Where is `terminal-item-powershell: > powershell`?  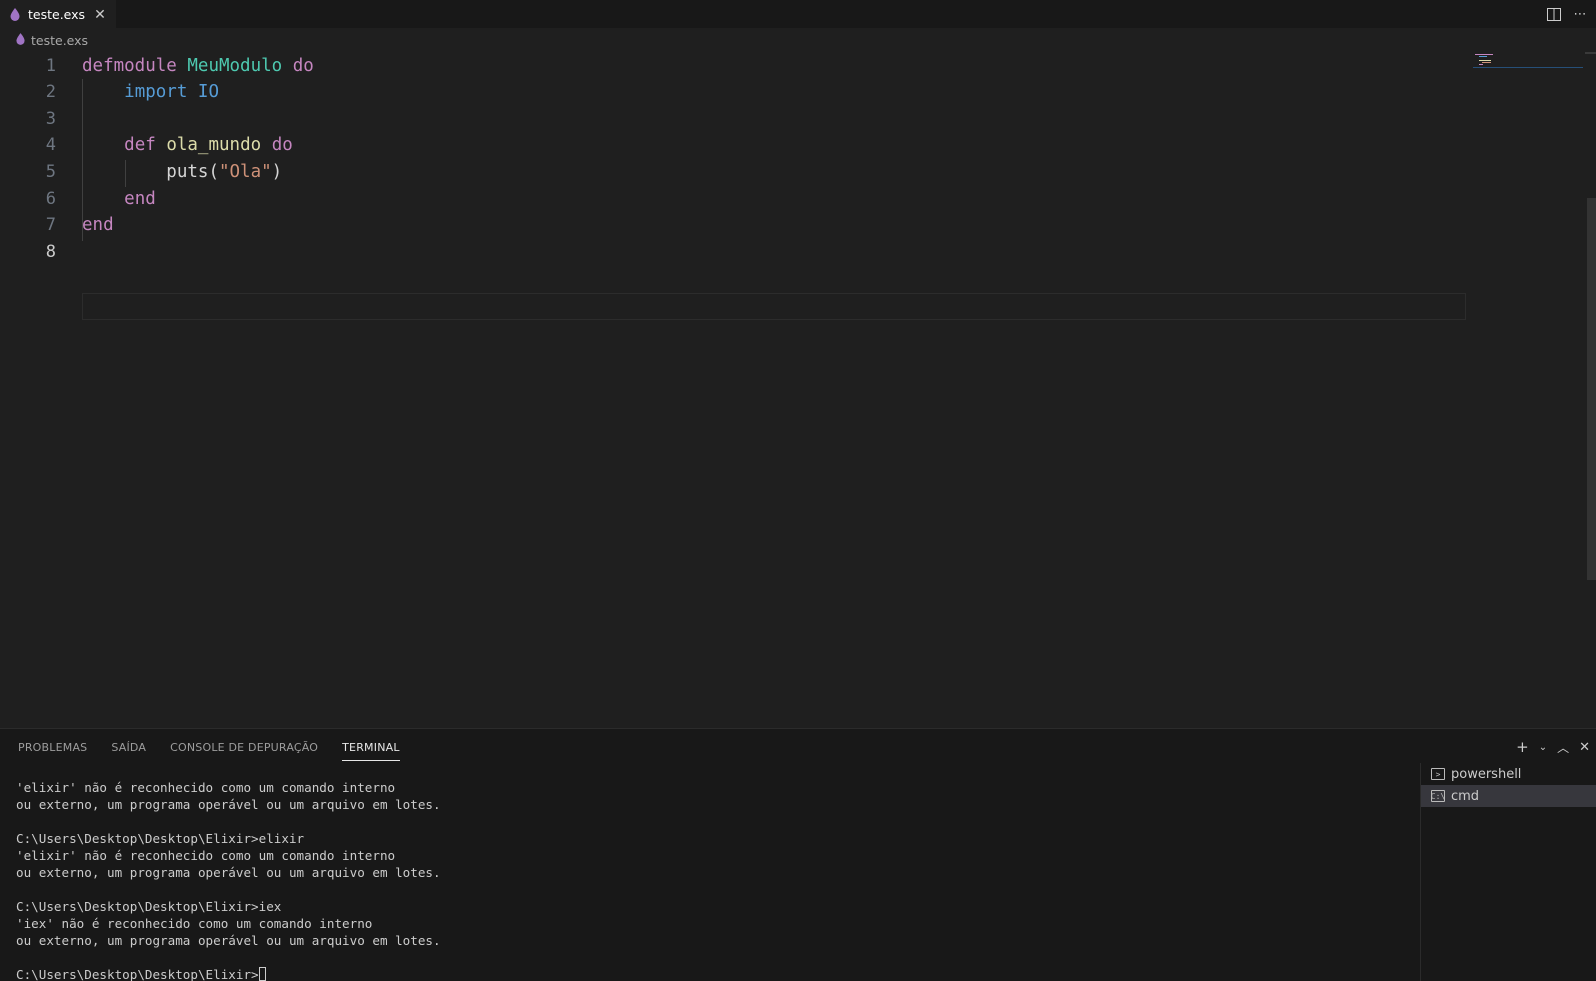
terminal-item-powershell: > powershell is located at coordinates (1508, 774).